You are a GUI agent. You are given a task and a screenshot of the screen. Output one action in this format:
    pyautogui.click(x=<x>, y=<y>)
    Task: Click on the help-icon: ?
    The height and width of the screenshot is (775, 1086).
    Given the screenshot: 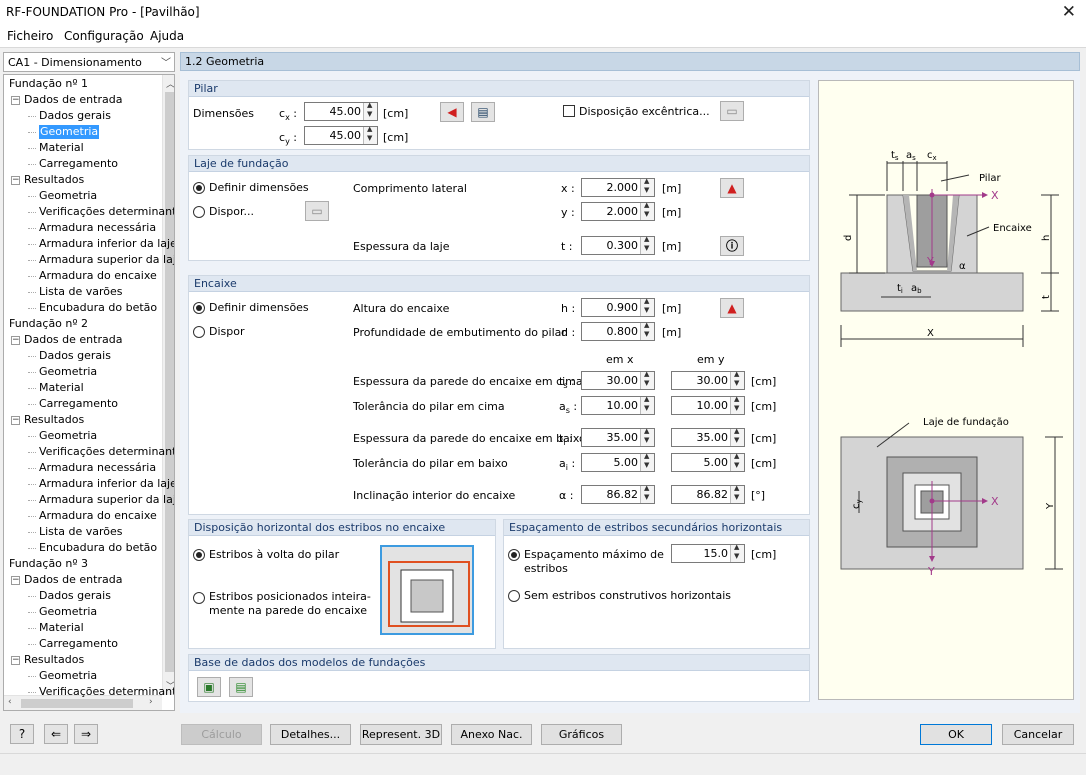 What is the action you would take?
    pyautogui.click(x=22, y=734)
    